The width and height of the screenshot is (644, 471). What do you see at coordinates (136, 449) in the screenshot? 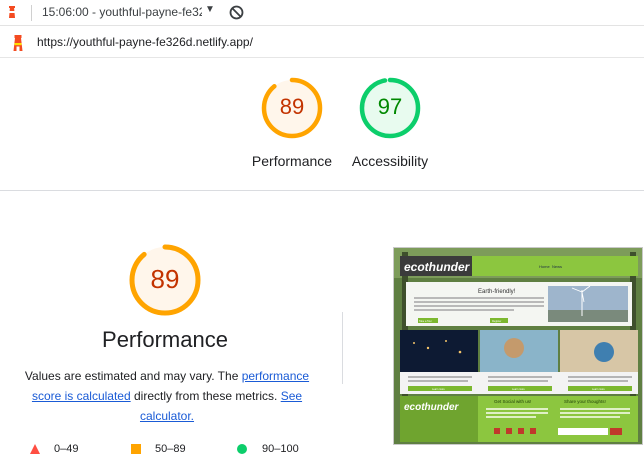
I see `orange-square-icon` at bounding box center [136, 449].